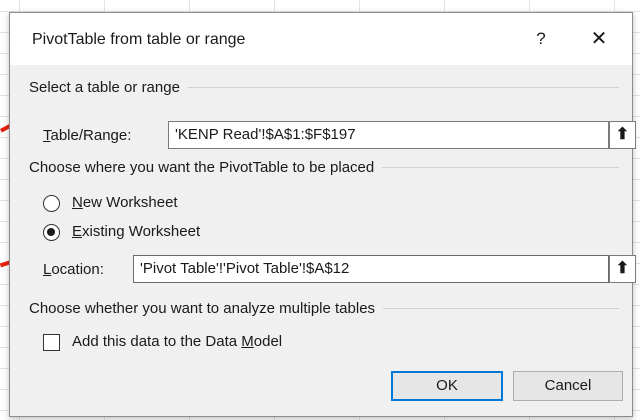 This screenshot has height=420, width=640. What do you see at coordinates (47, 135) in the screenshot?
I see `table-range-mnemonic: T` at bounding box center [47, 135].